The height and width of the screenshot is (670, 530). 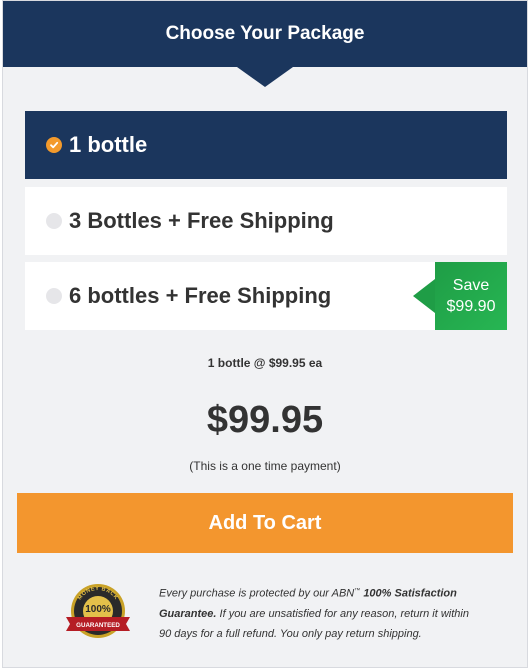 What do you see at coordinates (471, 285) in the screenshot?
I see `save-badge-line1: Save` at bounding box center [471, 285].